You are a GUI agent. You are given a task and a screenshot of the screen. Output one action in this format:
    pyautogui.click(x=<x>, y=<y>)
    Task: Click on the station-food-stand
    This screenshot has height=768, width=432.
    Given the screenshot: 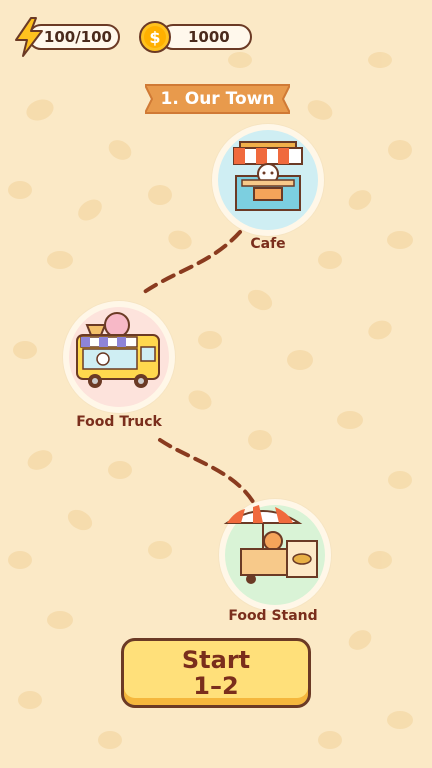 What is the action you would take?
    pyautogui.click(x=275, y=555)
    